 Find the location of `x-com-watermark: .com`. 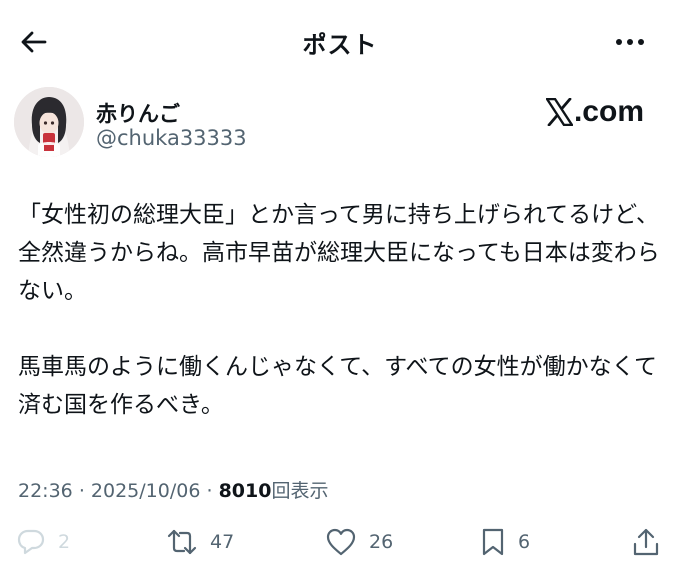

x-com-watermark: .com is located at coordinates (594, 112).